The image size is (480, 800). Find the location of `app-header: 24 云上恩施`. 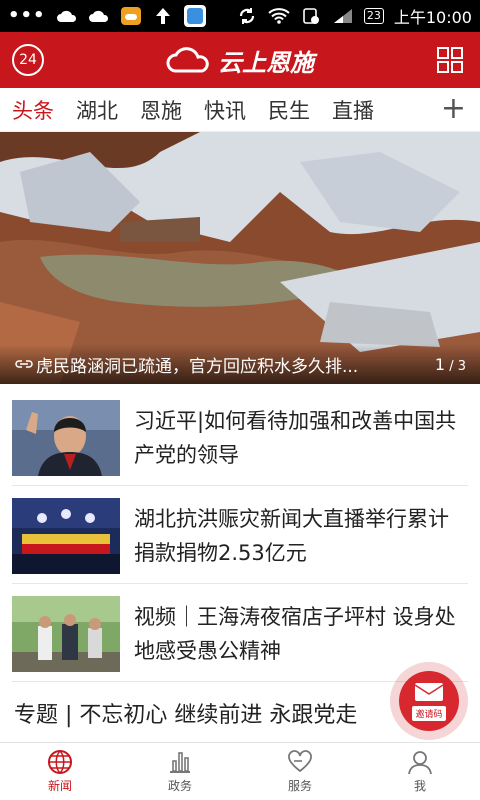

app-header: 24 云上恩施 is located at coordinates (240, 60).